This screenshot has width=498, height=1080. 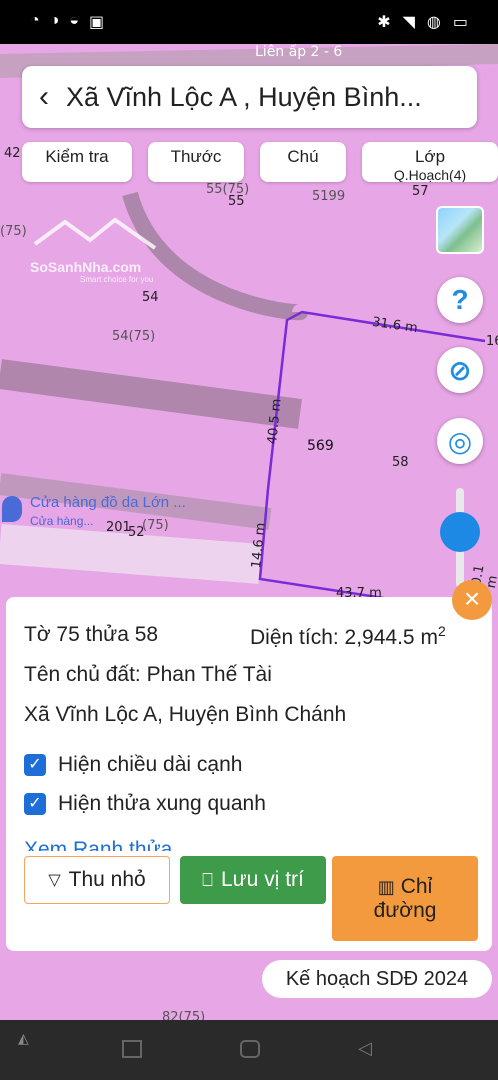 I want to click on area-text: Diện tích: 2,944.5 m2, so click(x=348, y=636).